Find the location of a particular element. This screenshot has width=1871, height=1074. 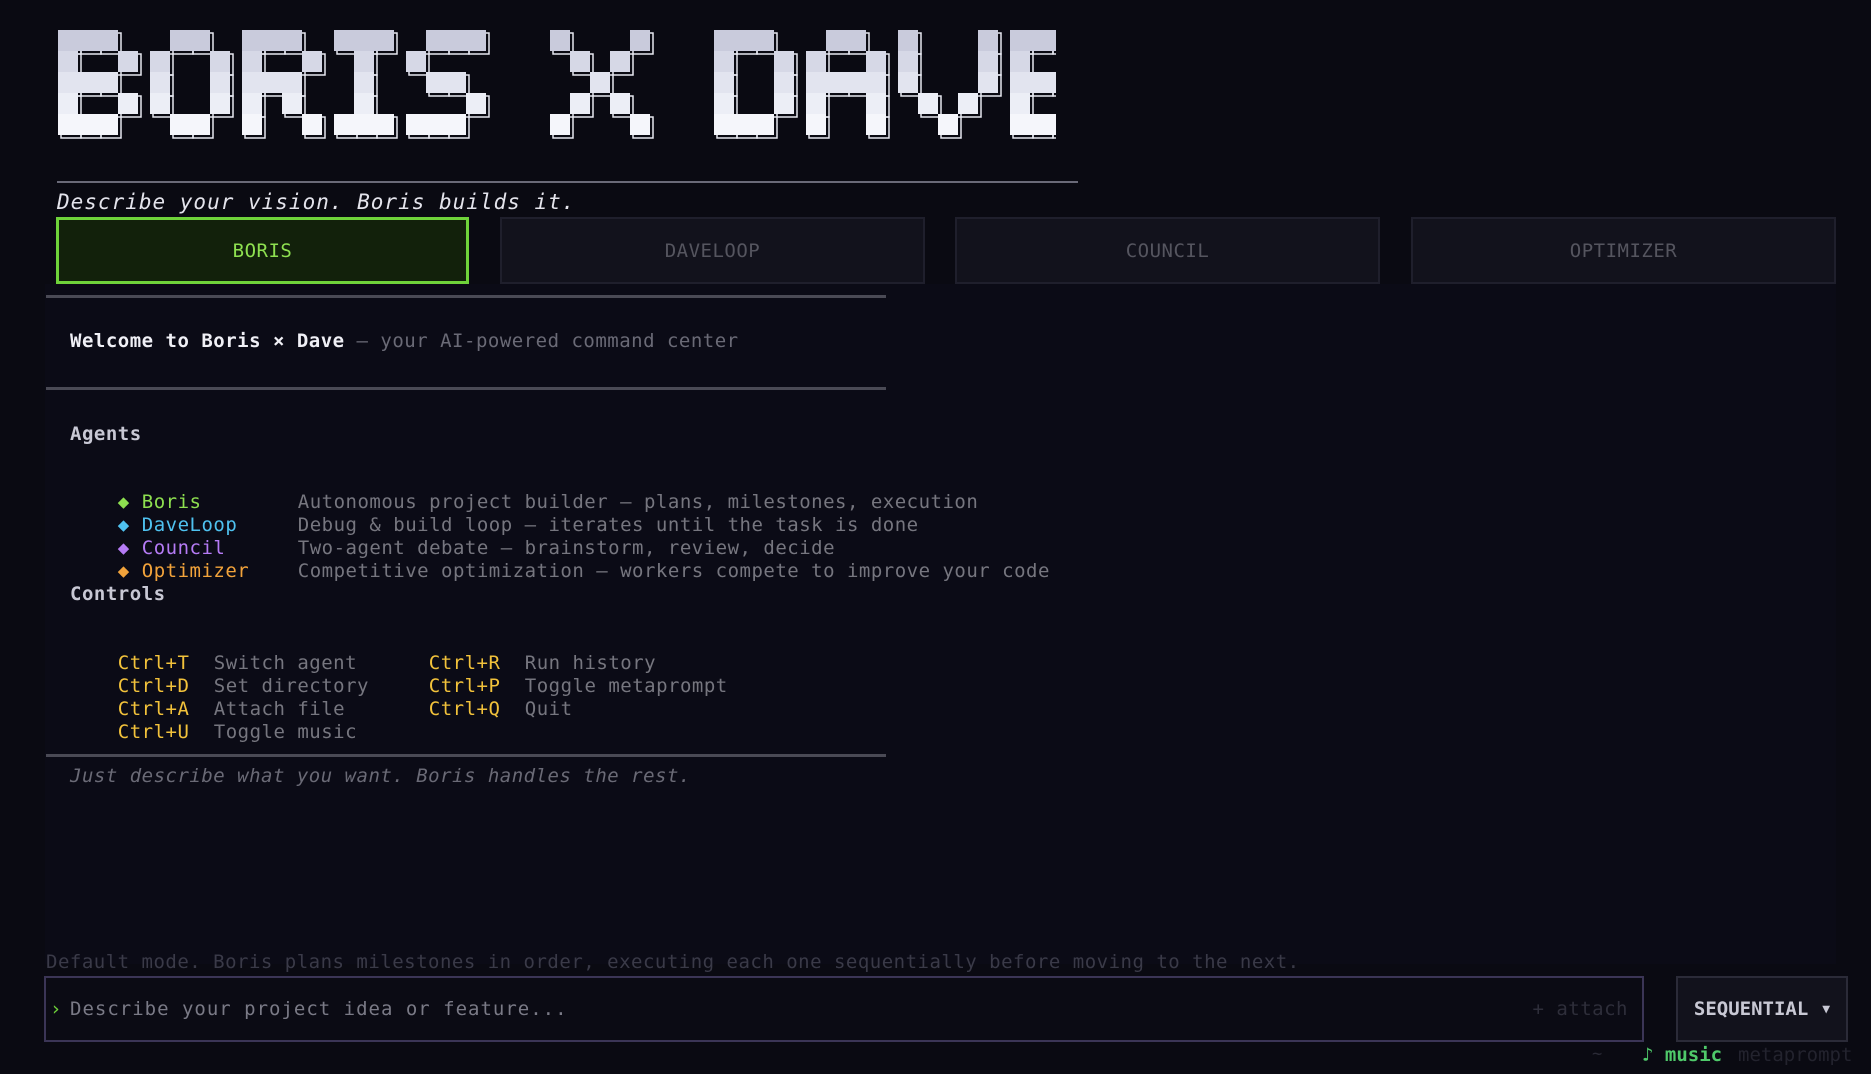

tagline: Describe your vision. Boris builds it. is located at coordinates (316, 202).